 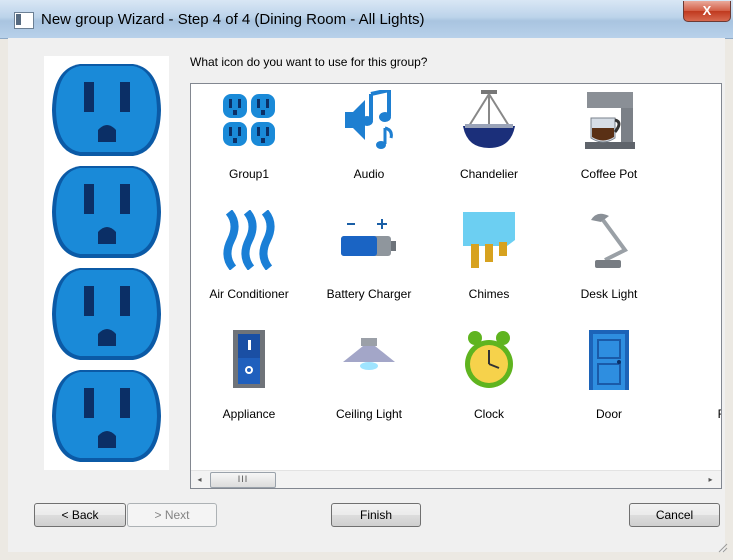 What do you see at coordinates (489, 359) in the screenshot?
I see `clock-icon` at bounding box center [489, 359].